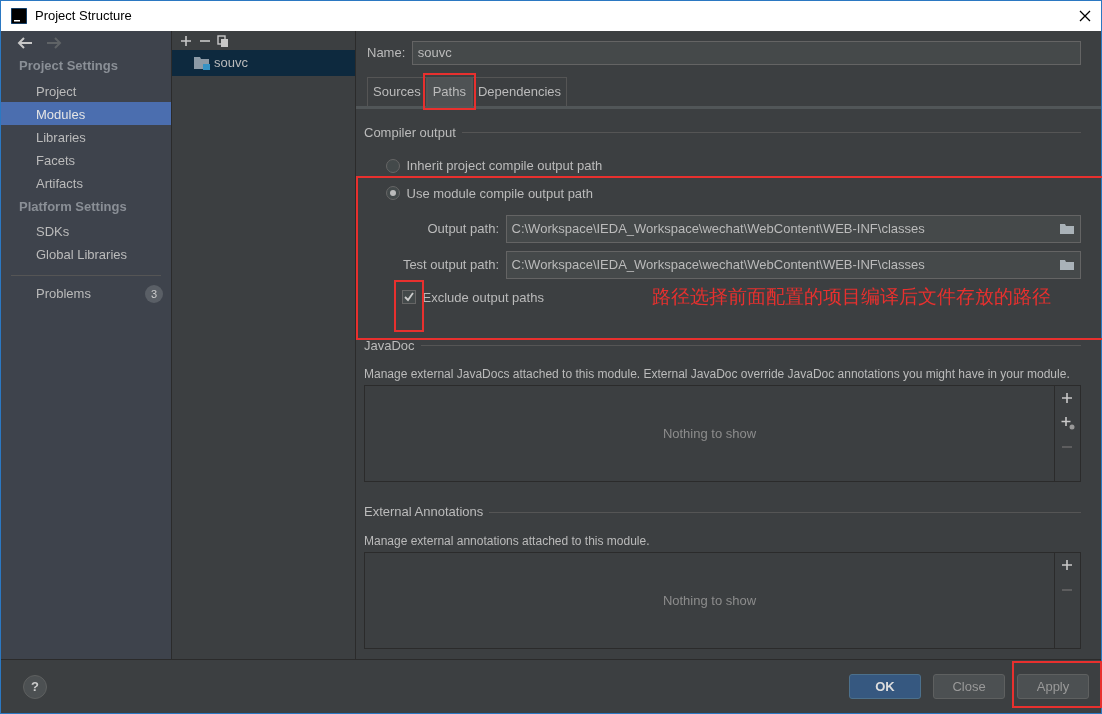 The height and width of the screenshot is (714, 1102). I want to click on dialog-button: Apply, so click(1053, 686).